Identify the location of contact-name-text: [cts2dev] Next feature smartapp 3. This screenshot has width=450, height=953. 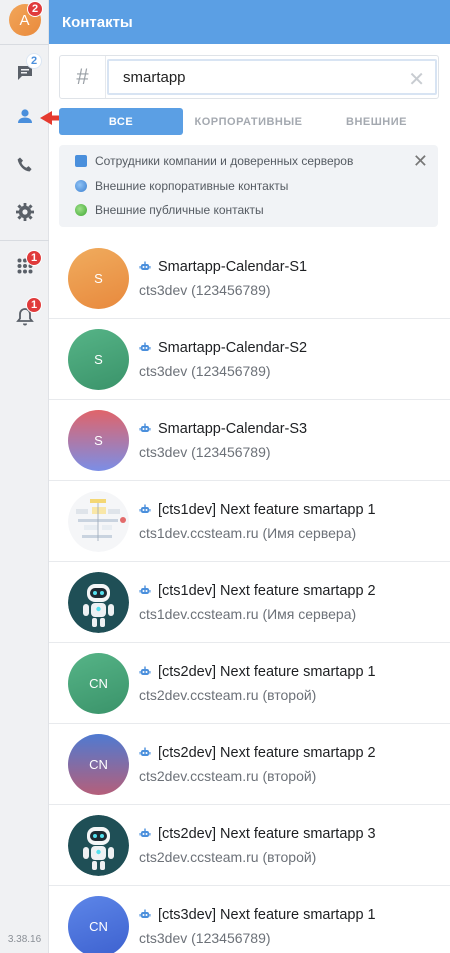
(267, 834).